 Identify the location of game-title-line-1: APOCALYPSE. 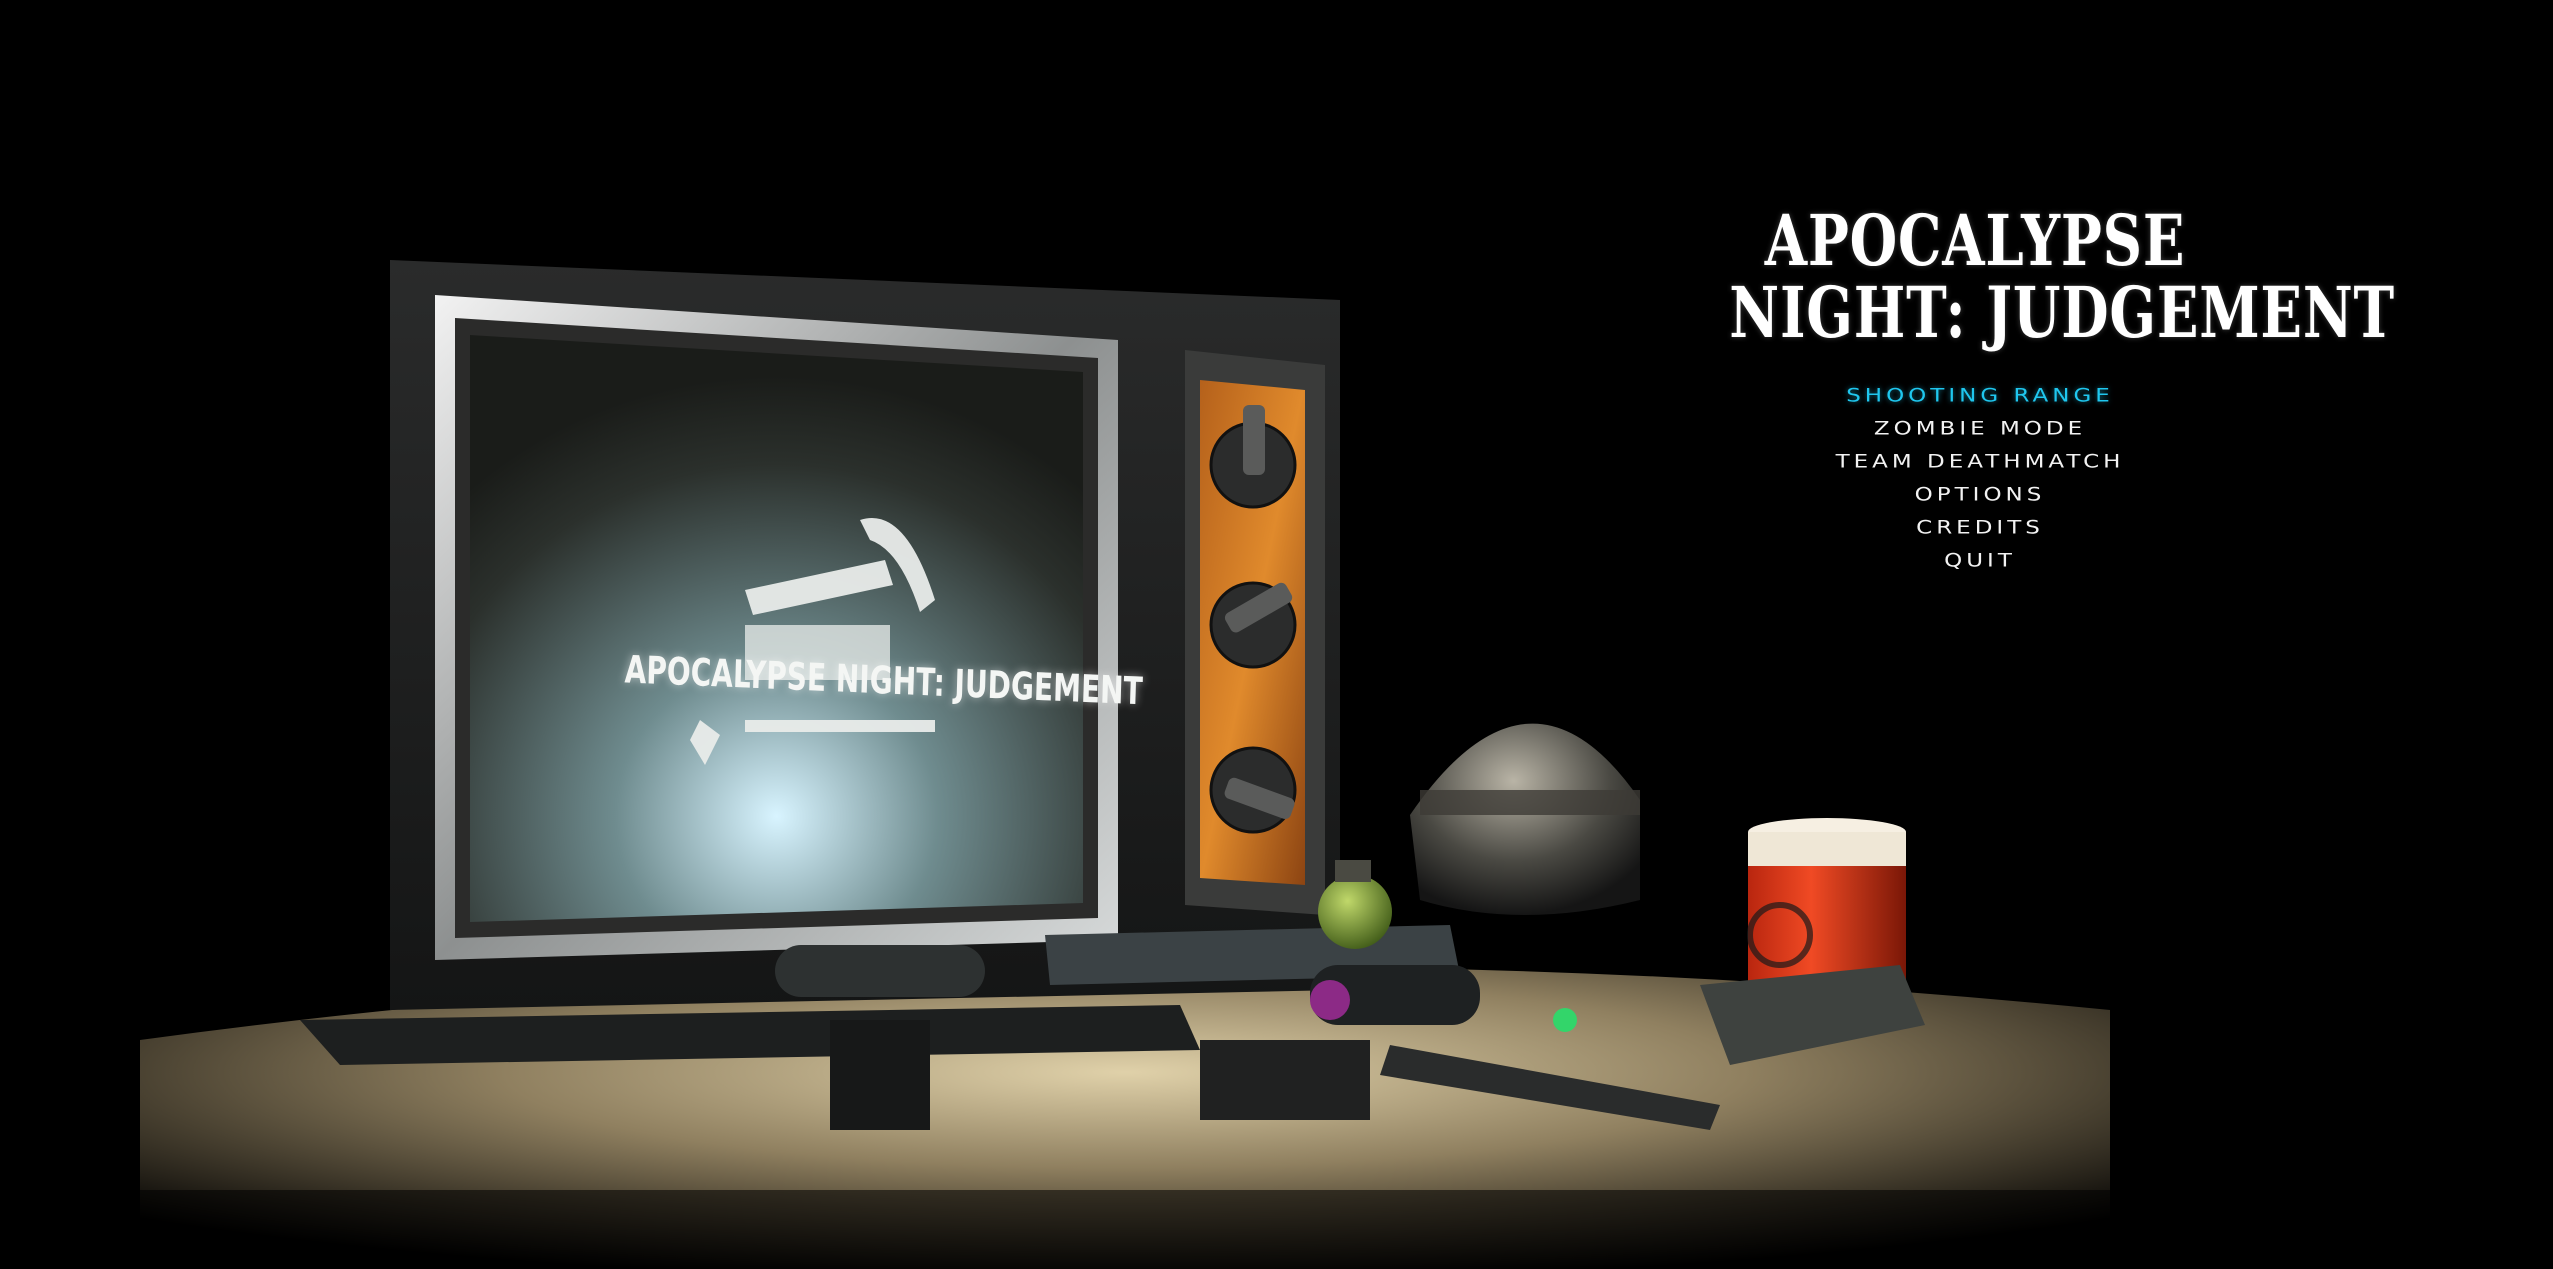
(1975, 240).